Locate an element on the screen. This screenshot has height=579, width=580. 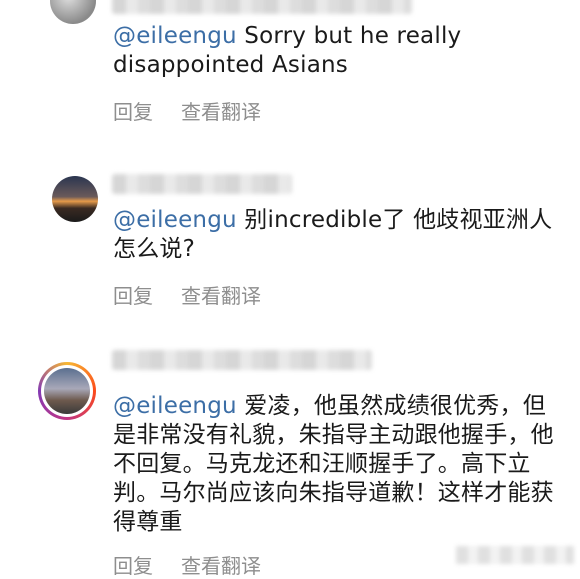
watermark is located at coordinates (515, 555).